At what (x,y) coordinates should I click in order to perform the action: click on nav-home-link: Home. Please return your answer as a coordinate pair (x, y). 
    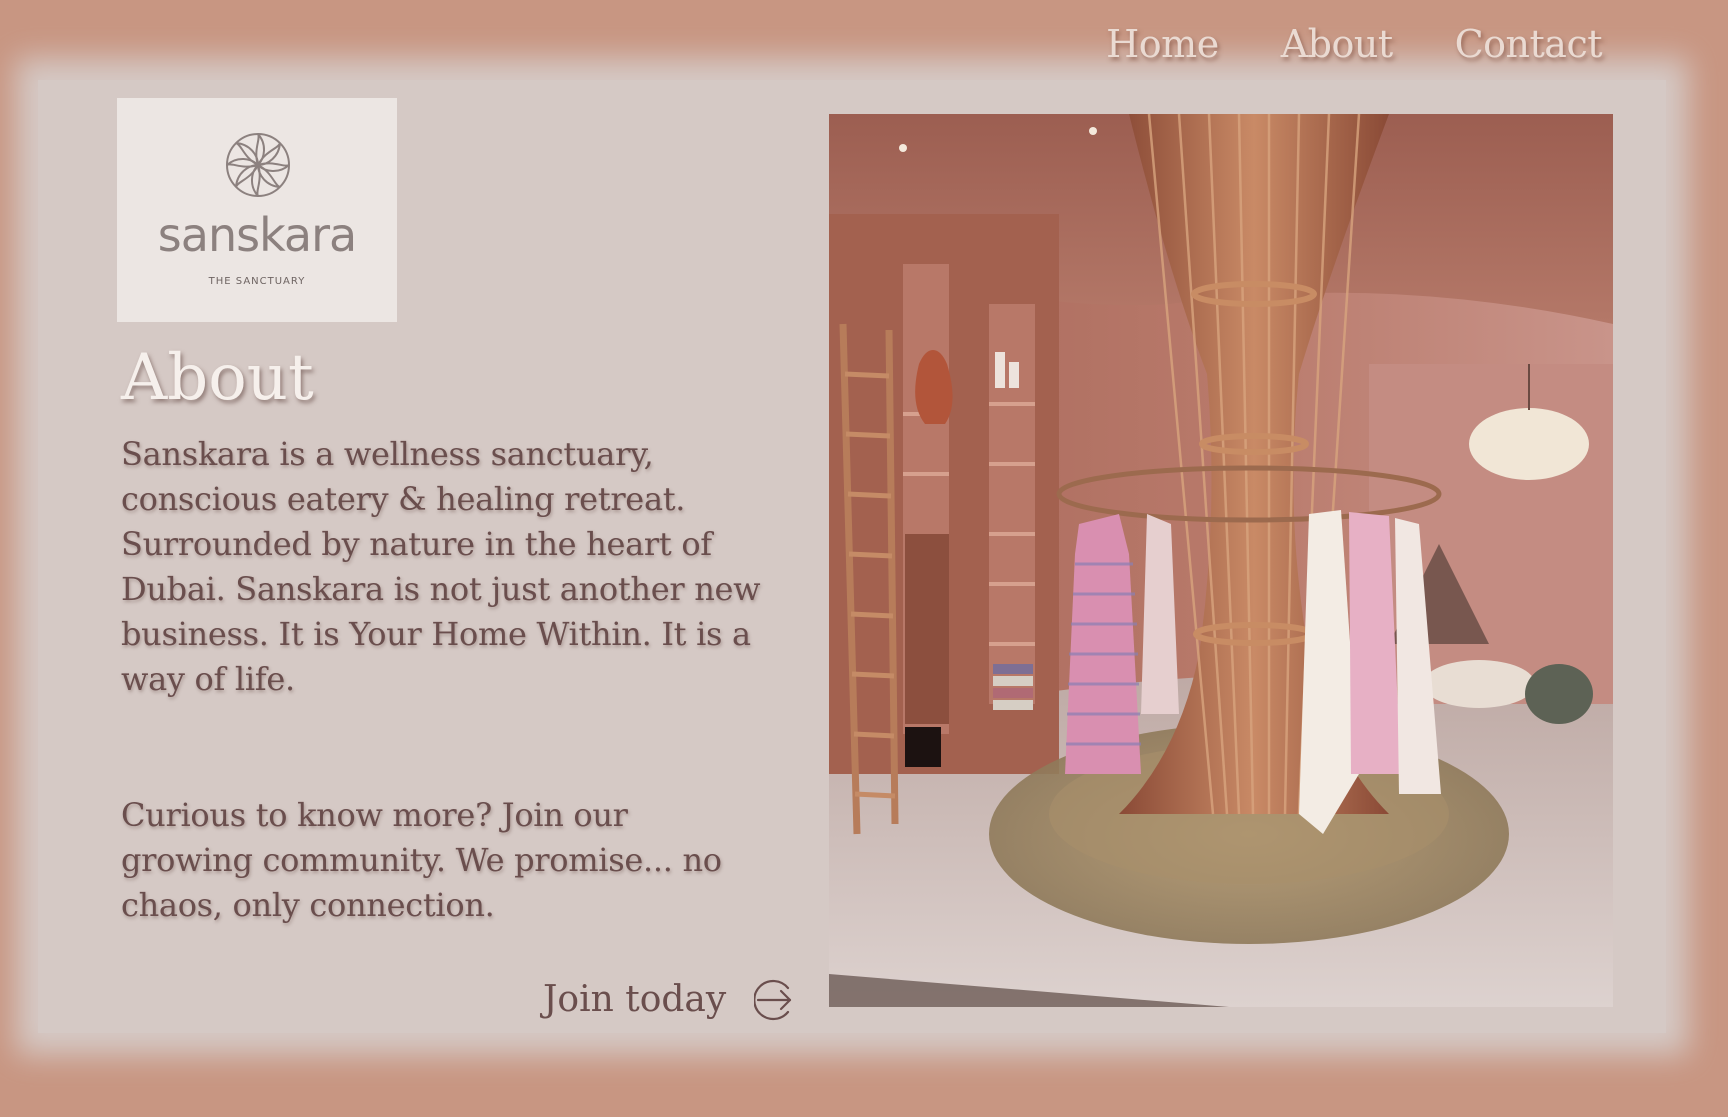
    Looking at the image, I should click on (1162, 44).